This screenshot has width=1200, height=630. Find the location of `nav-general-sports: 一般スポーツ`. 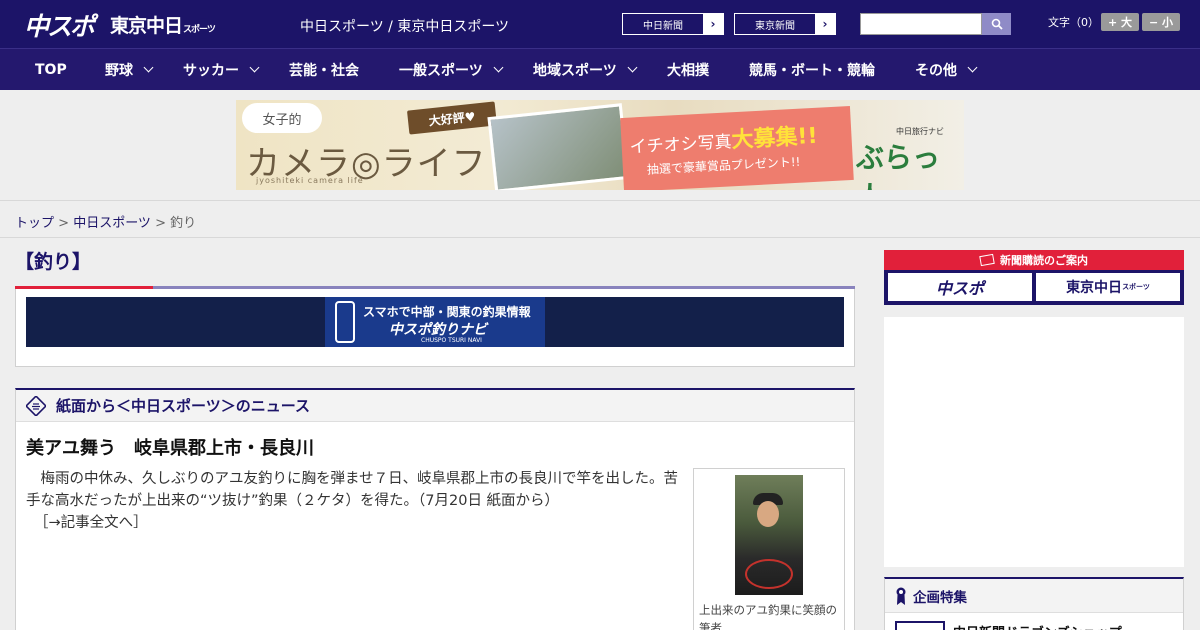

nav-general-sports: 一般スポーツ is located at coordinates (451, 69).